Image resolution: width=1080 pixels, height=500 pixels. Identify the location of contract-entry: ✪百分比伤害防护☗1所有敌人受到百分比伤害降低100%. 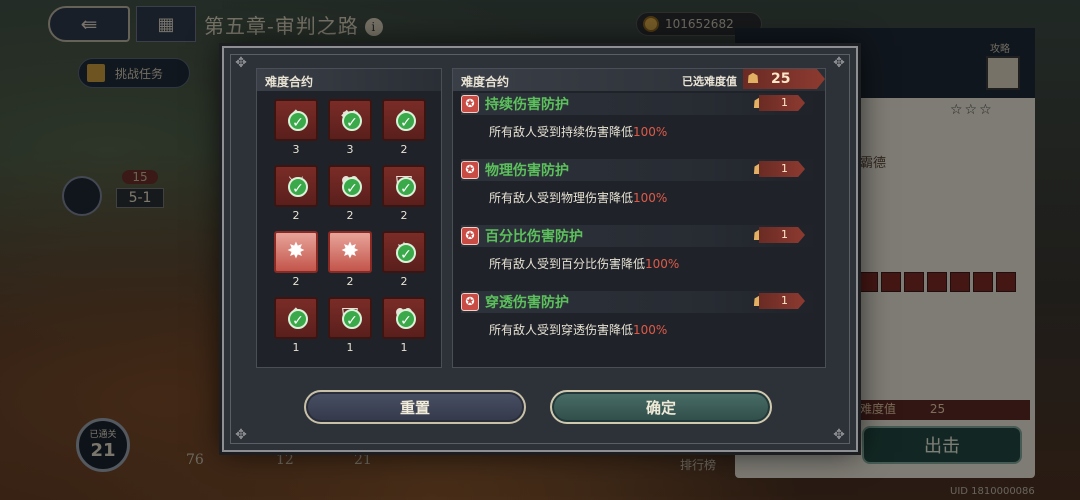
(639, 248).